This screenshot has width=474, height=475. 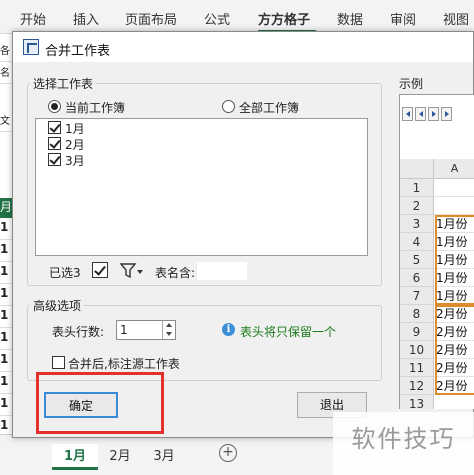 What do you see at coordinates (417, 278) in the screenshot?
I see `preview-row-number: 6` at bounding box center [417, 278].